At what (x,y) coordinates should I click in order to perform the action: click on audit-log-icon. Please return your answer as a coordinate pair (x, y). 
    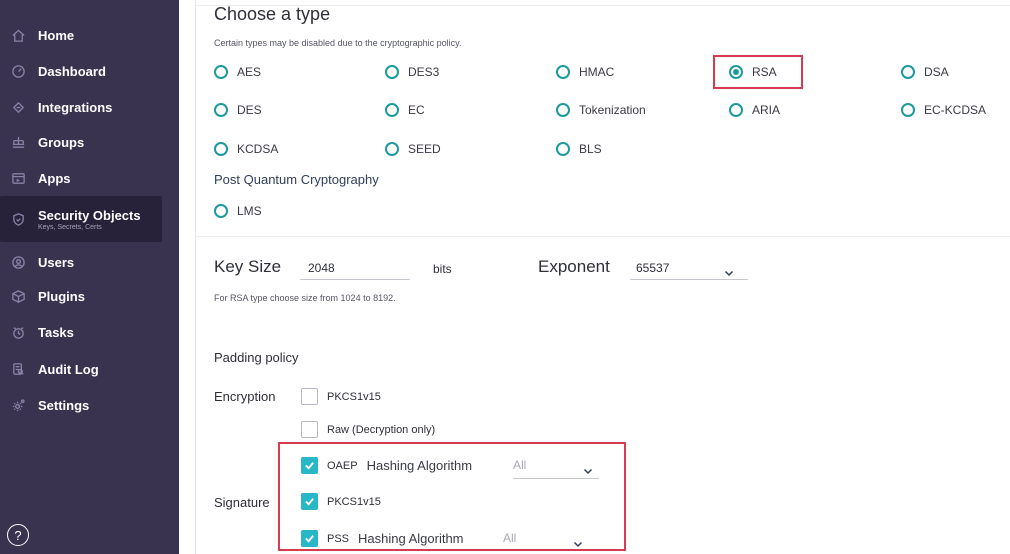
    Looking at the image, I should click on (18, 369).